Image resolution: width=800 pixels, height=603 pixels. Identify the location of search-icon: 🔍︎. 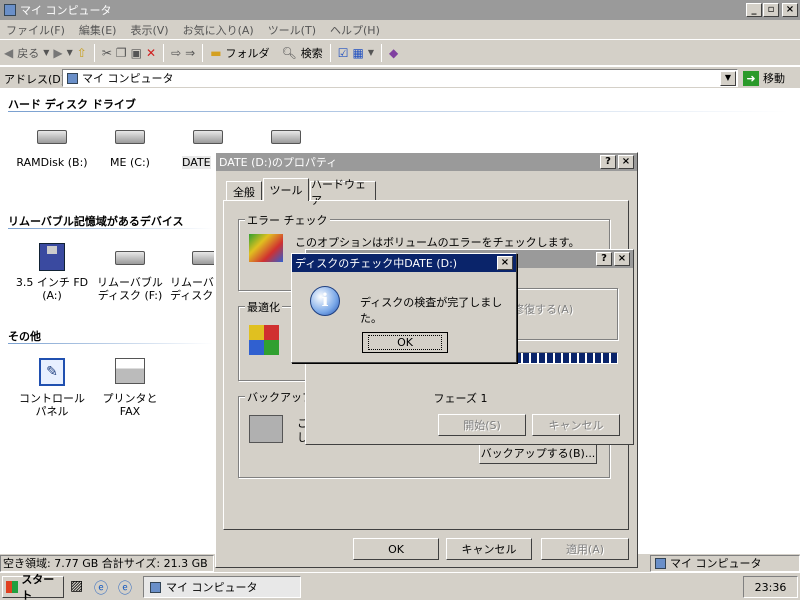
(289, 53).